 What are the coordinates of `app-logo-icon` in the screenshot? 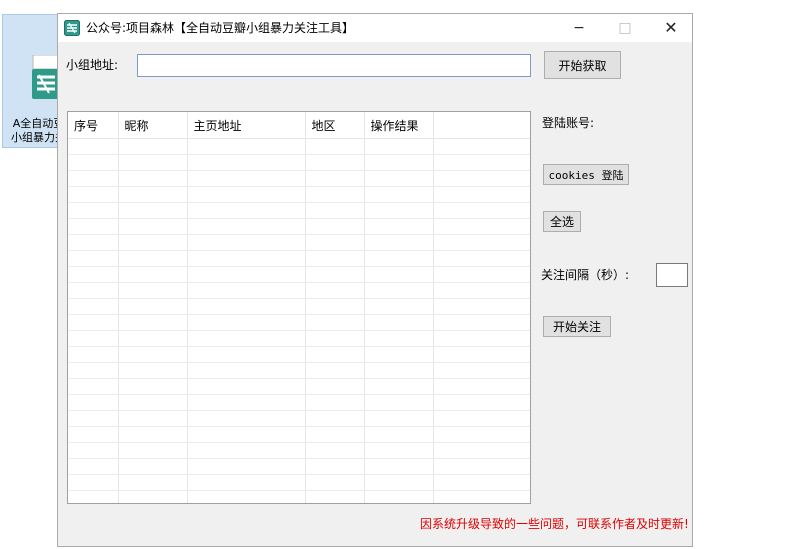 It's located at (72, 28).